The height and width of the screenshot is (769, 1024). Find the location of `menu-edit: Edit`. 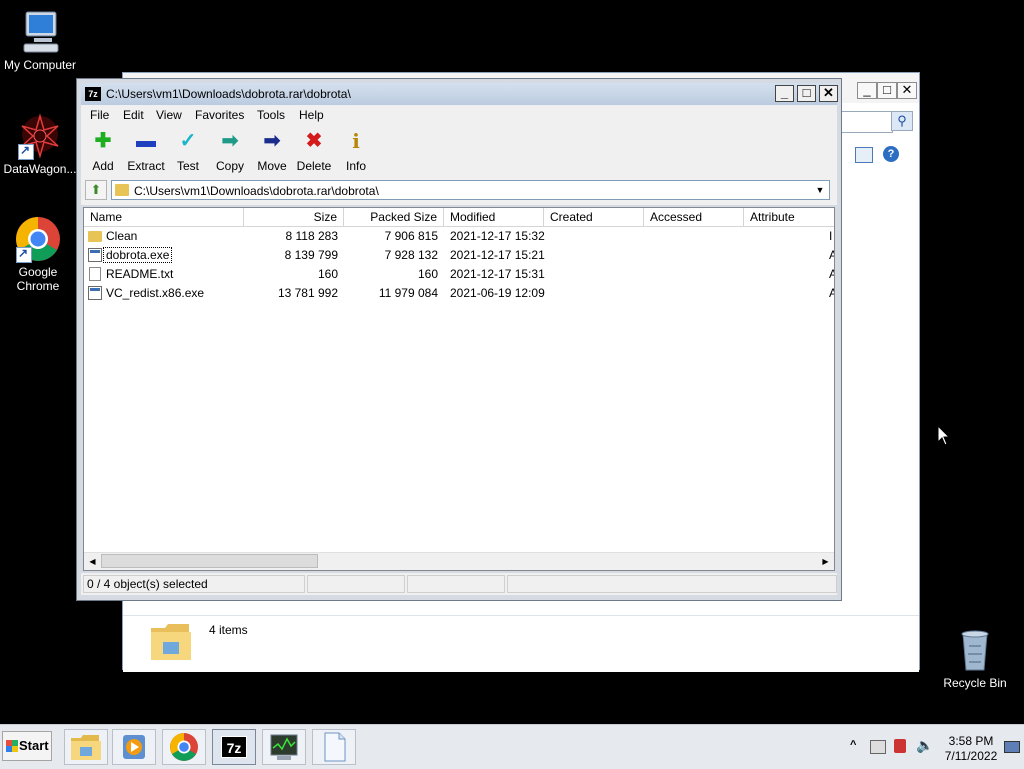

menu-edit: Edit is located at coordinates (133, 115).